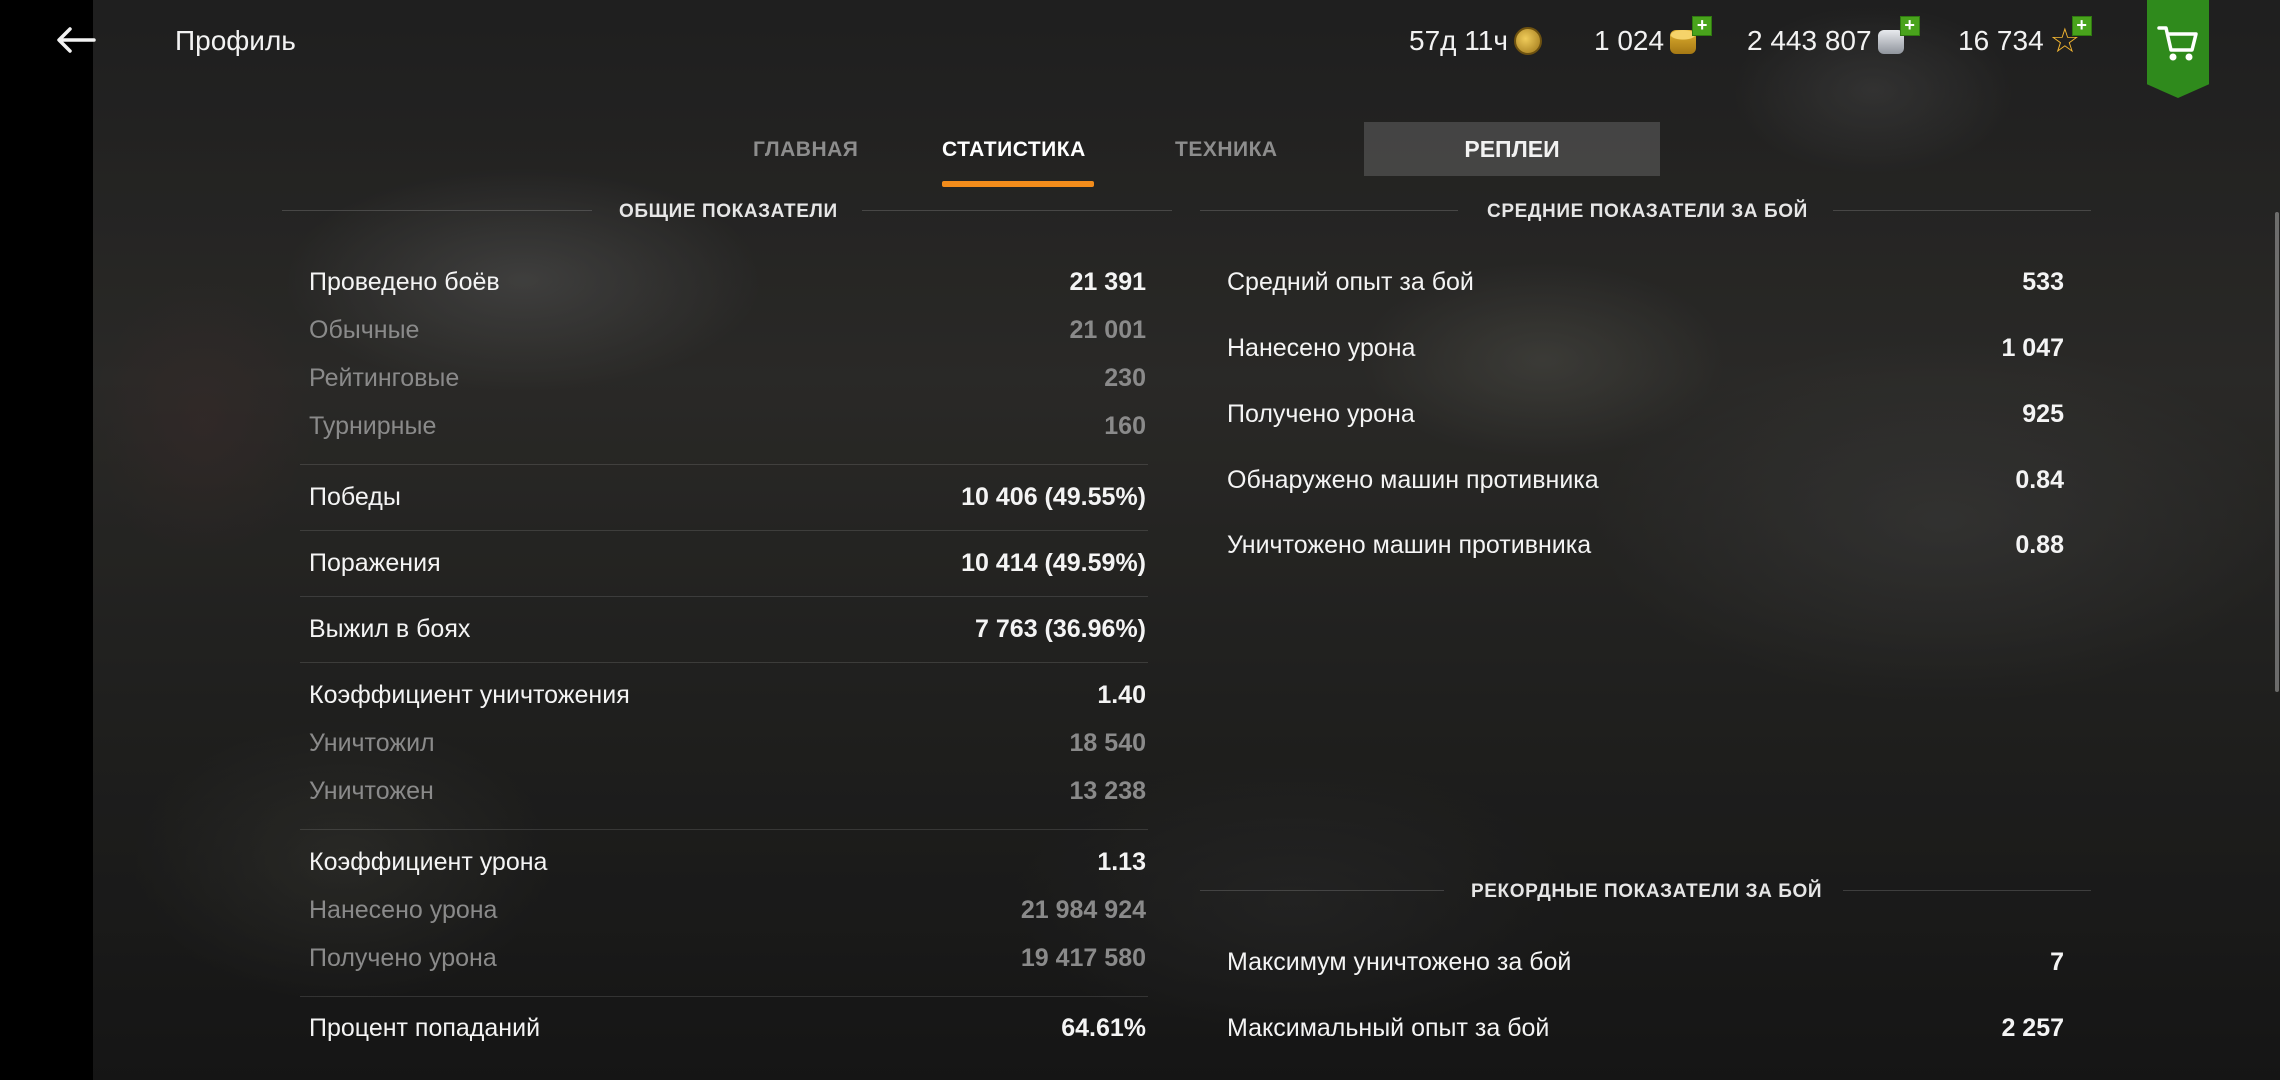  I want to click on stat-value: 21 391, so click(1107, 282).